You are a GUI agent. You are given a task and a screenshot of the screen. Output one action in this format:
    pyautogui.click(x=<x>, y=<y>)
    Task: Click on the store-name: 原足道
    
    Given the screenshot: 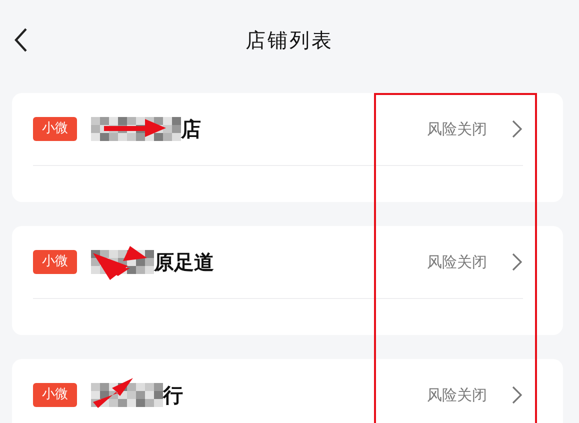 What is the action you would take?
    pyautogui.click(x=184, y=262)
    